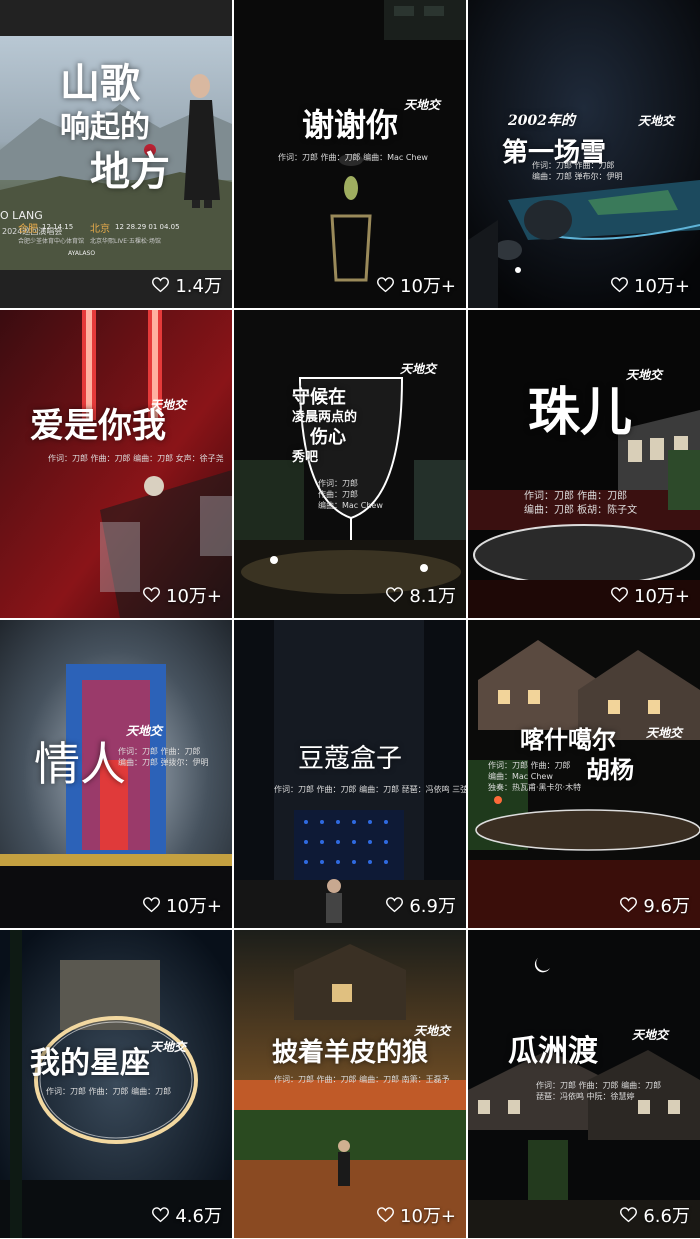 This screenshot has height=1239, width=700. What do you see at coordinates (51, 241) in the screenshot?
I see `poster-city-1-venue: 合肥少荃体育中心体育馆` at bounding box center [51, 241].